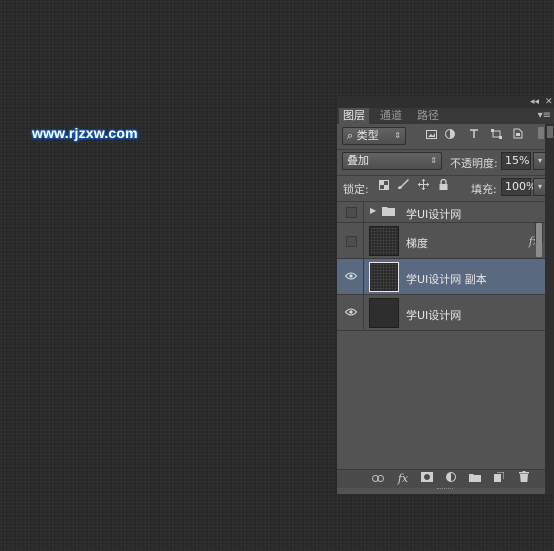 The height and width of the screenshot is (551, 554). What do you see at coordinates (451, 479) in the screenshot?
I see `adjustment-layer-icon` at bounding box center [451, 479].